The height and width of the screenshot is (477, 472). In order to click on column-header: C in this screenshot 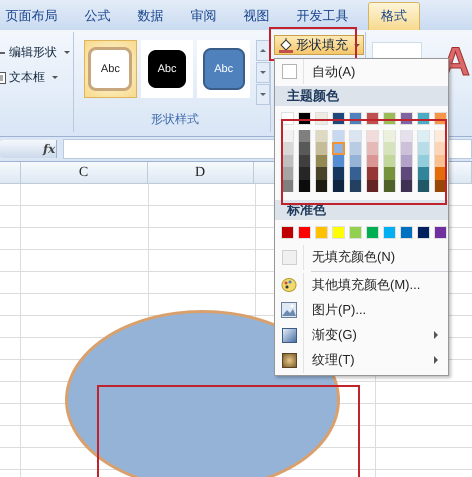, I will do `click(83, 172)`.